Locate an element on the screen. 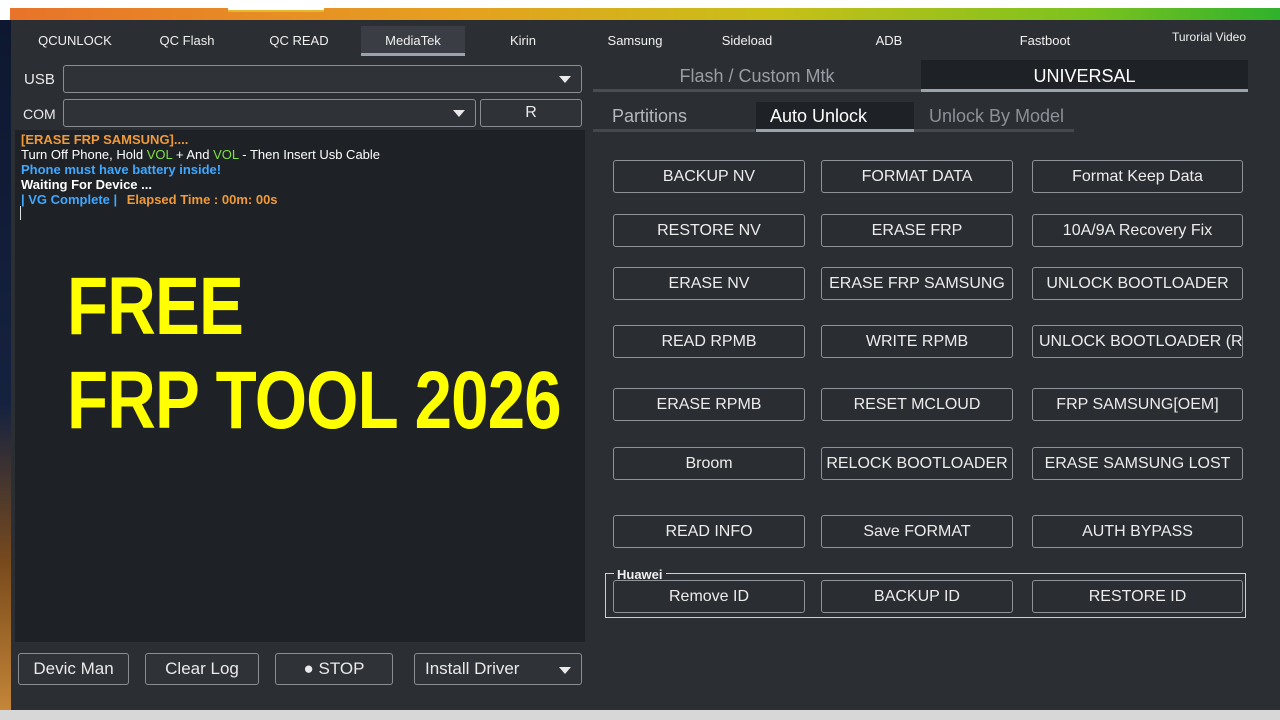  usb-label: USB is located at coordinates (39, 79).